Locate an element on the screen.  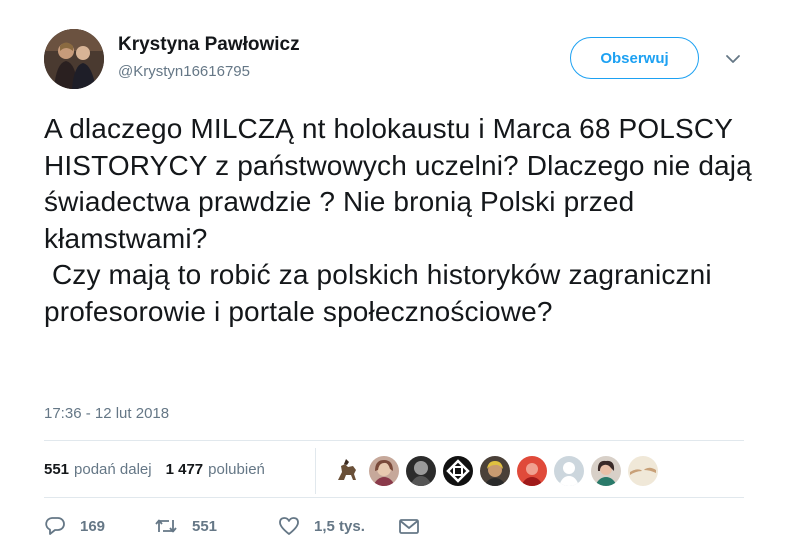
reply-count: 169 is located at coordinates (93, 526).